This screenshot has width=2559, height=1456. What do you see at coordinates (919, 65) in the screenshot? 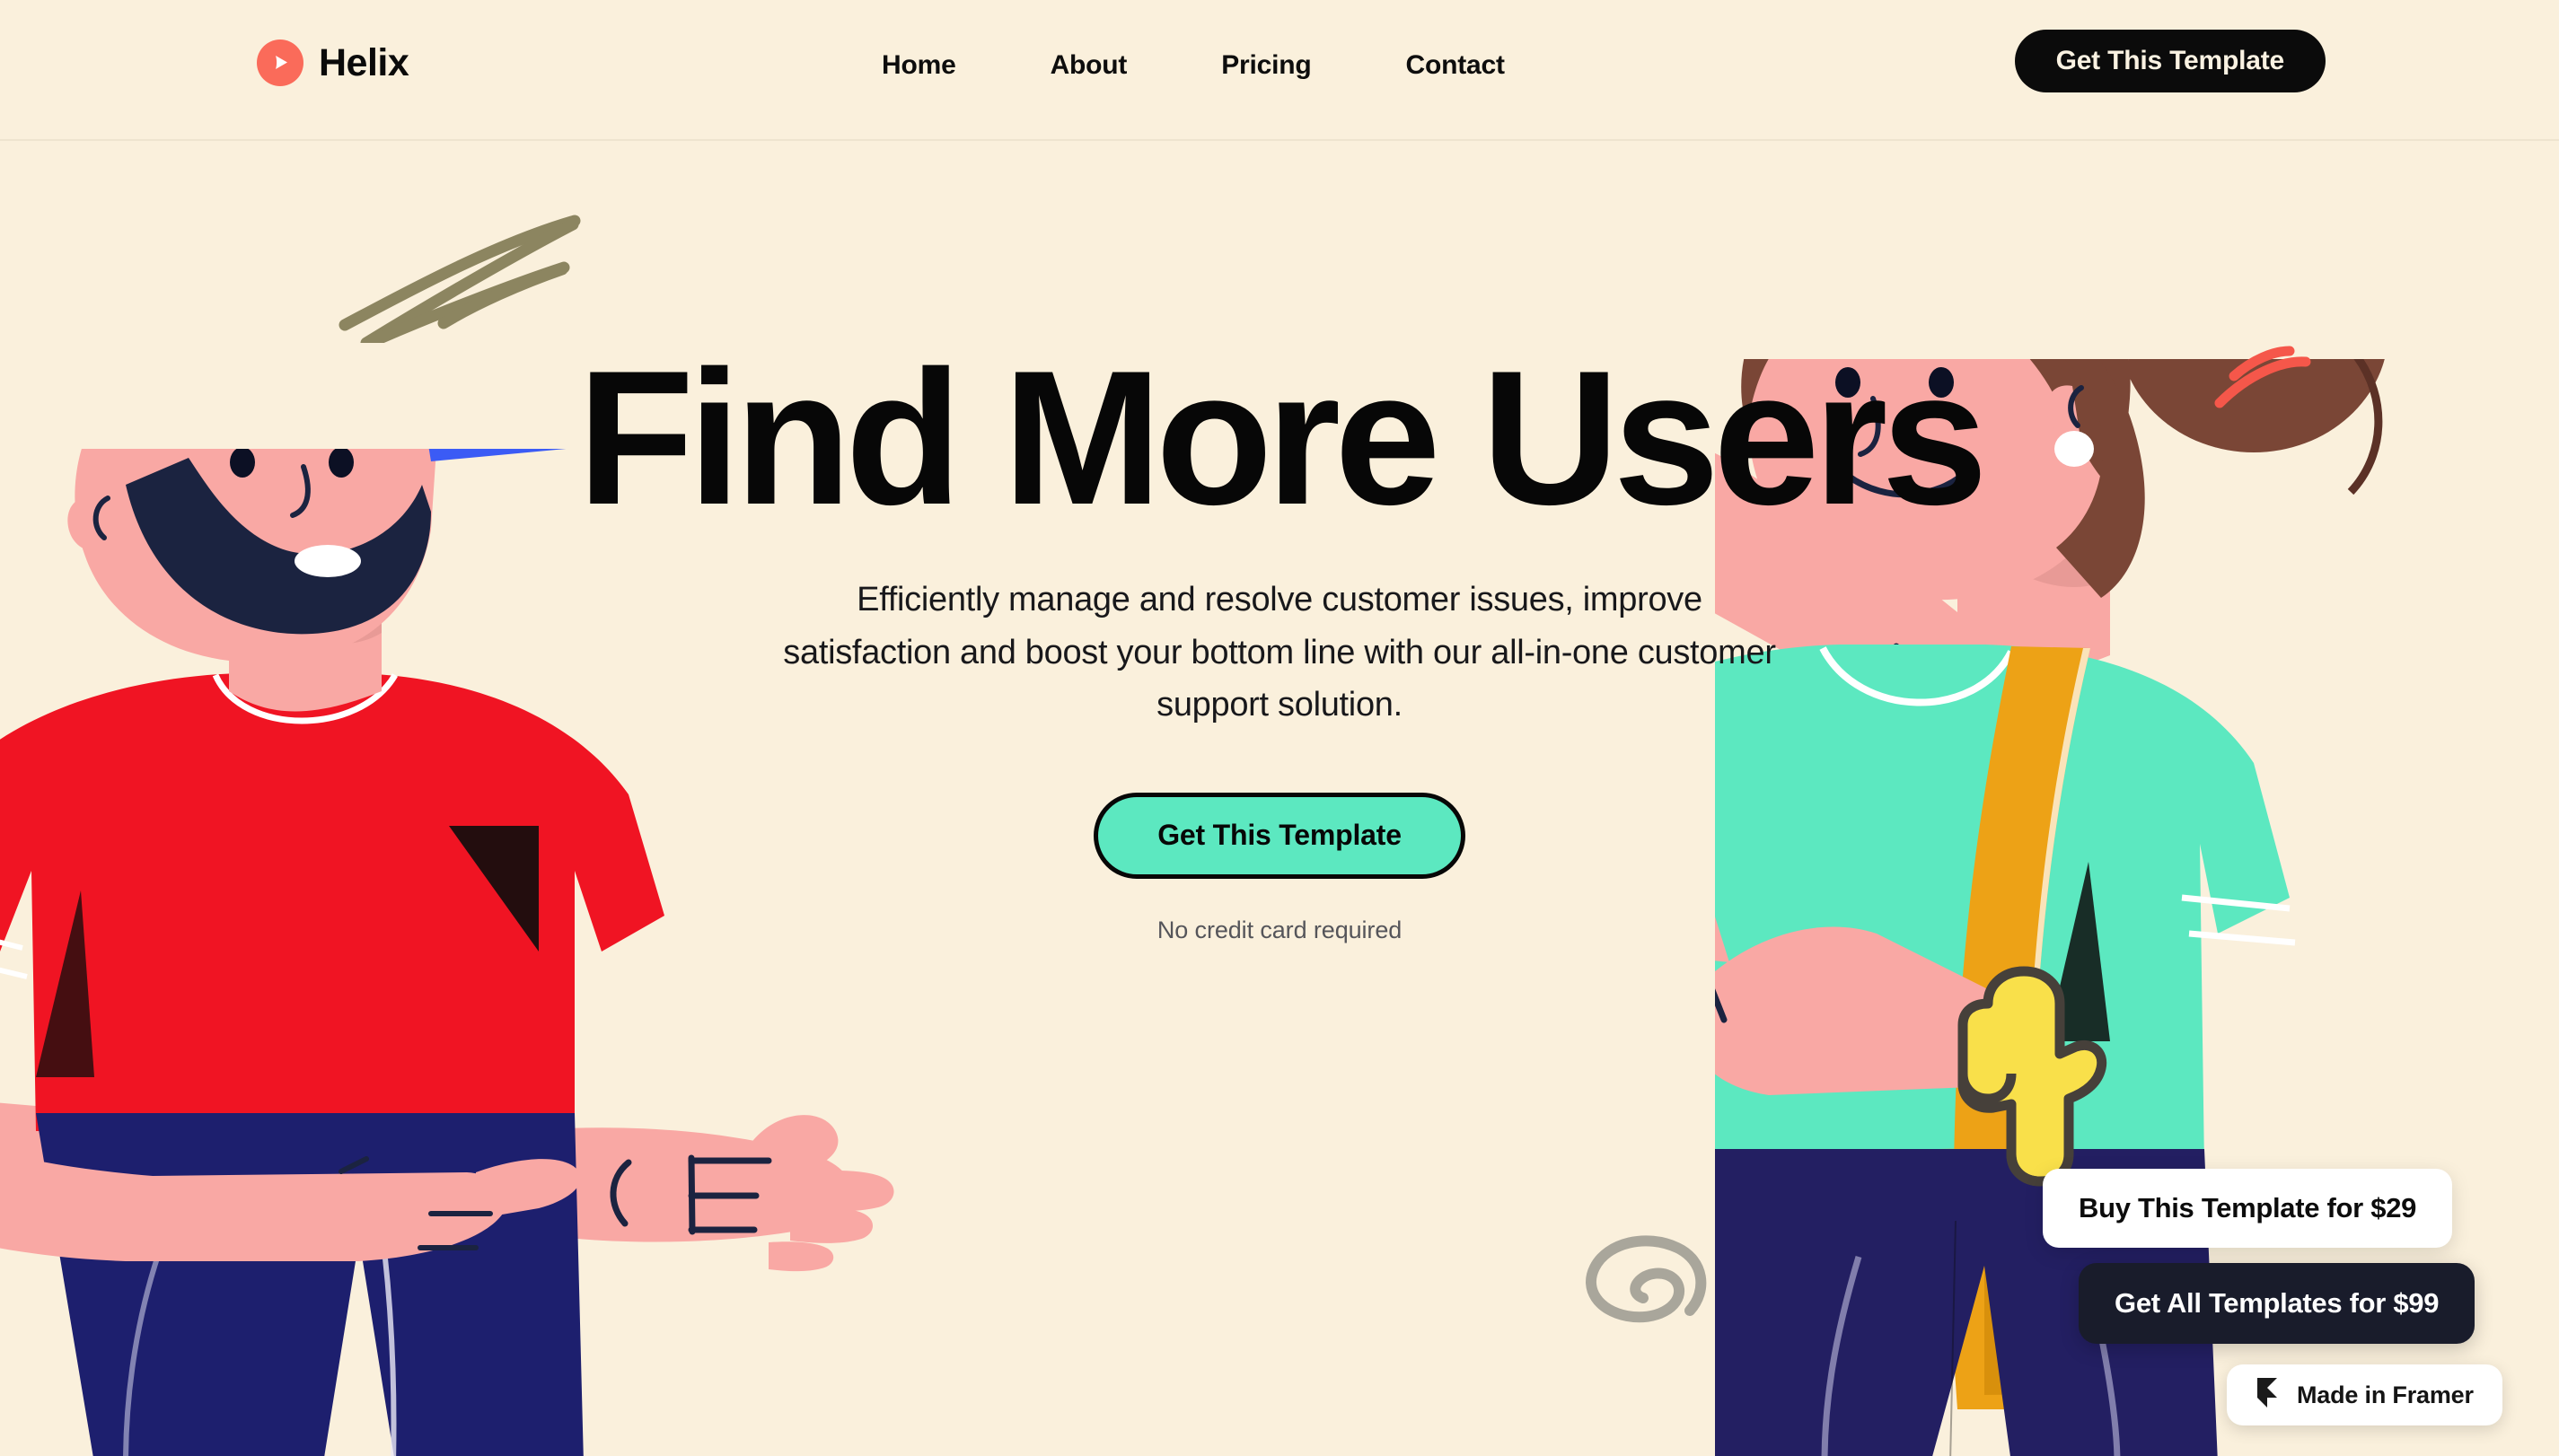
I see `nav-item-home: Home` at bounding box center [919, 65].